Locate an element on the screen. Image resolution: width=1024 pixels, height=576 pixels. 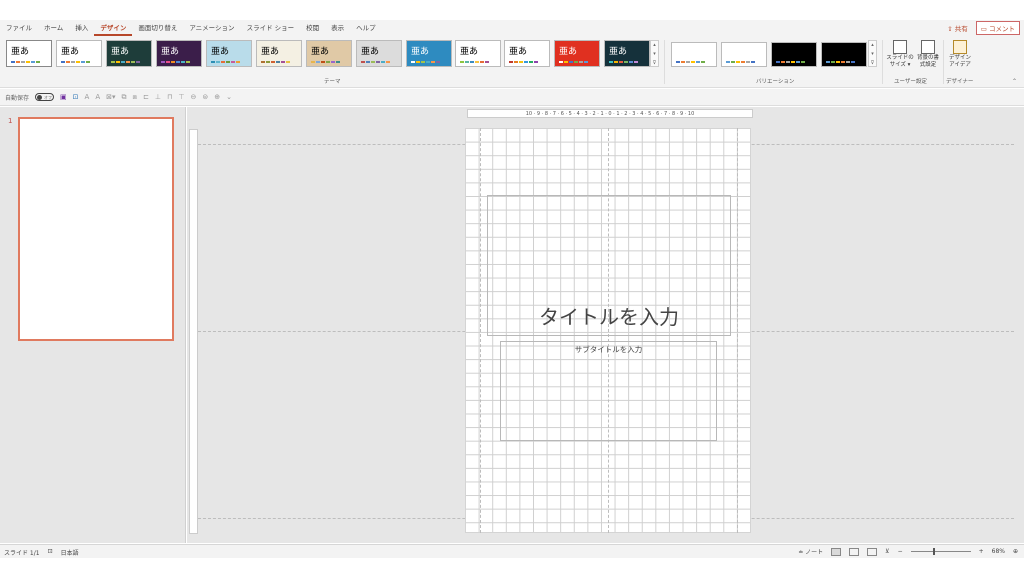
variations-group-label: バリエーション is located at coordinates (775, 82).